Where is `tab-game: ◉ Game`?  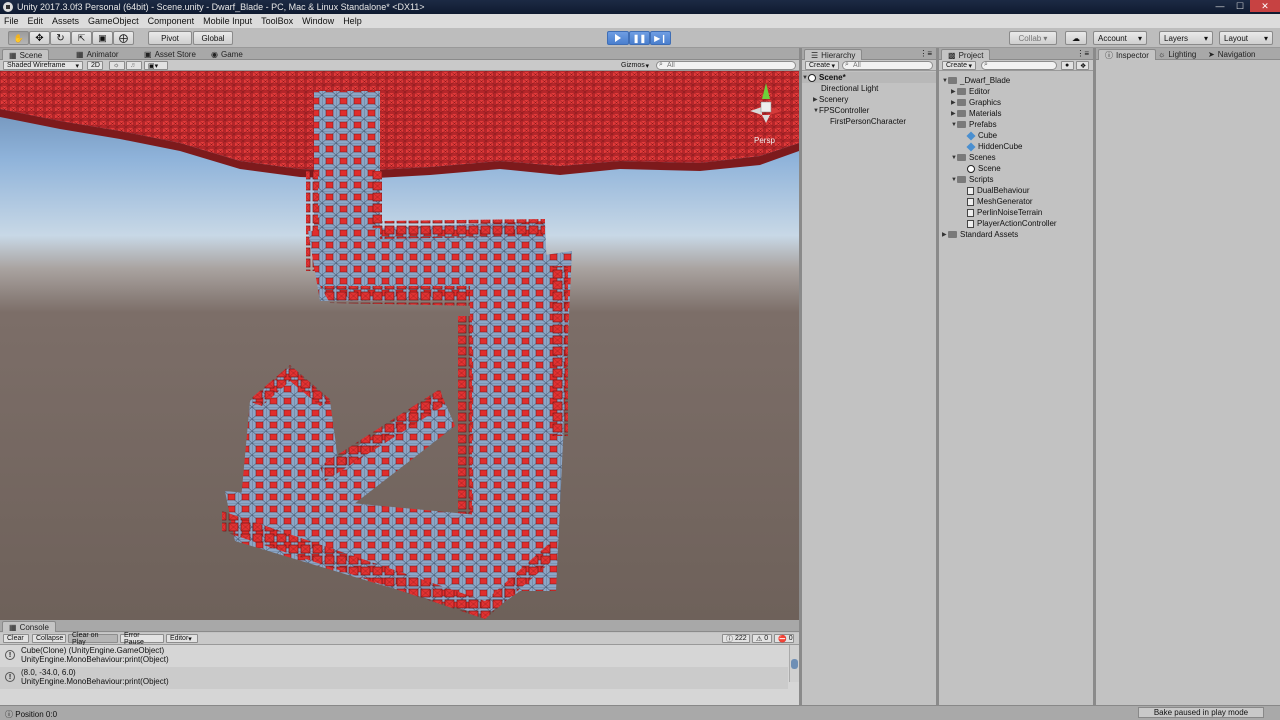 tab-game: ◉ Game is located at coordinates (227, 54).